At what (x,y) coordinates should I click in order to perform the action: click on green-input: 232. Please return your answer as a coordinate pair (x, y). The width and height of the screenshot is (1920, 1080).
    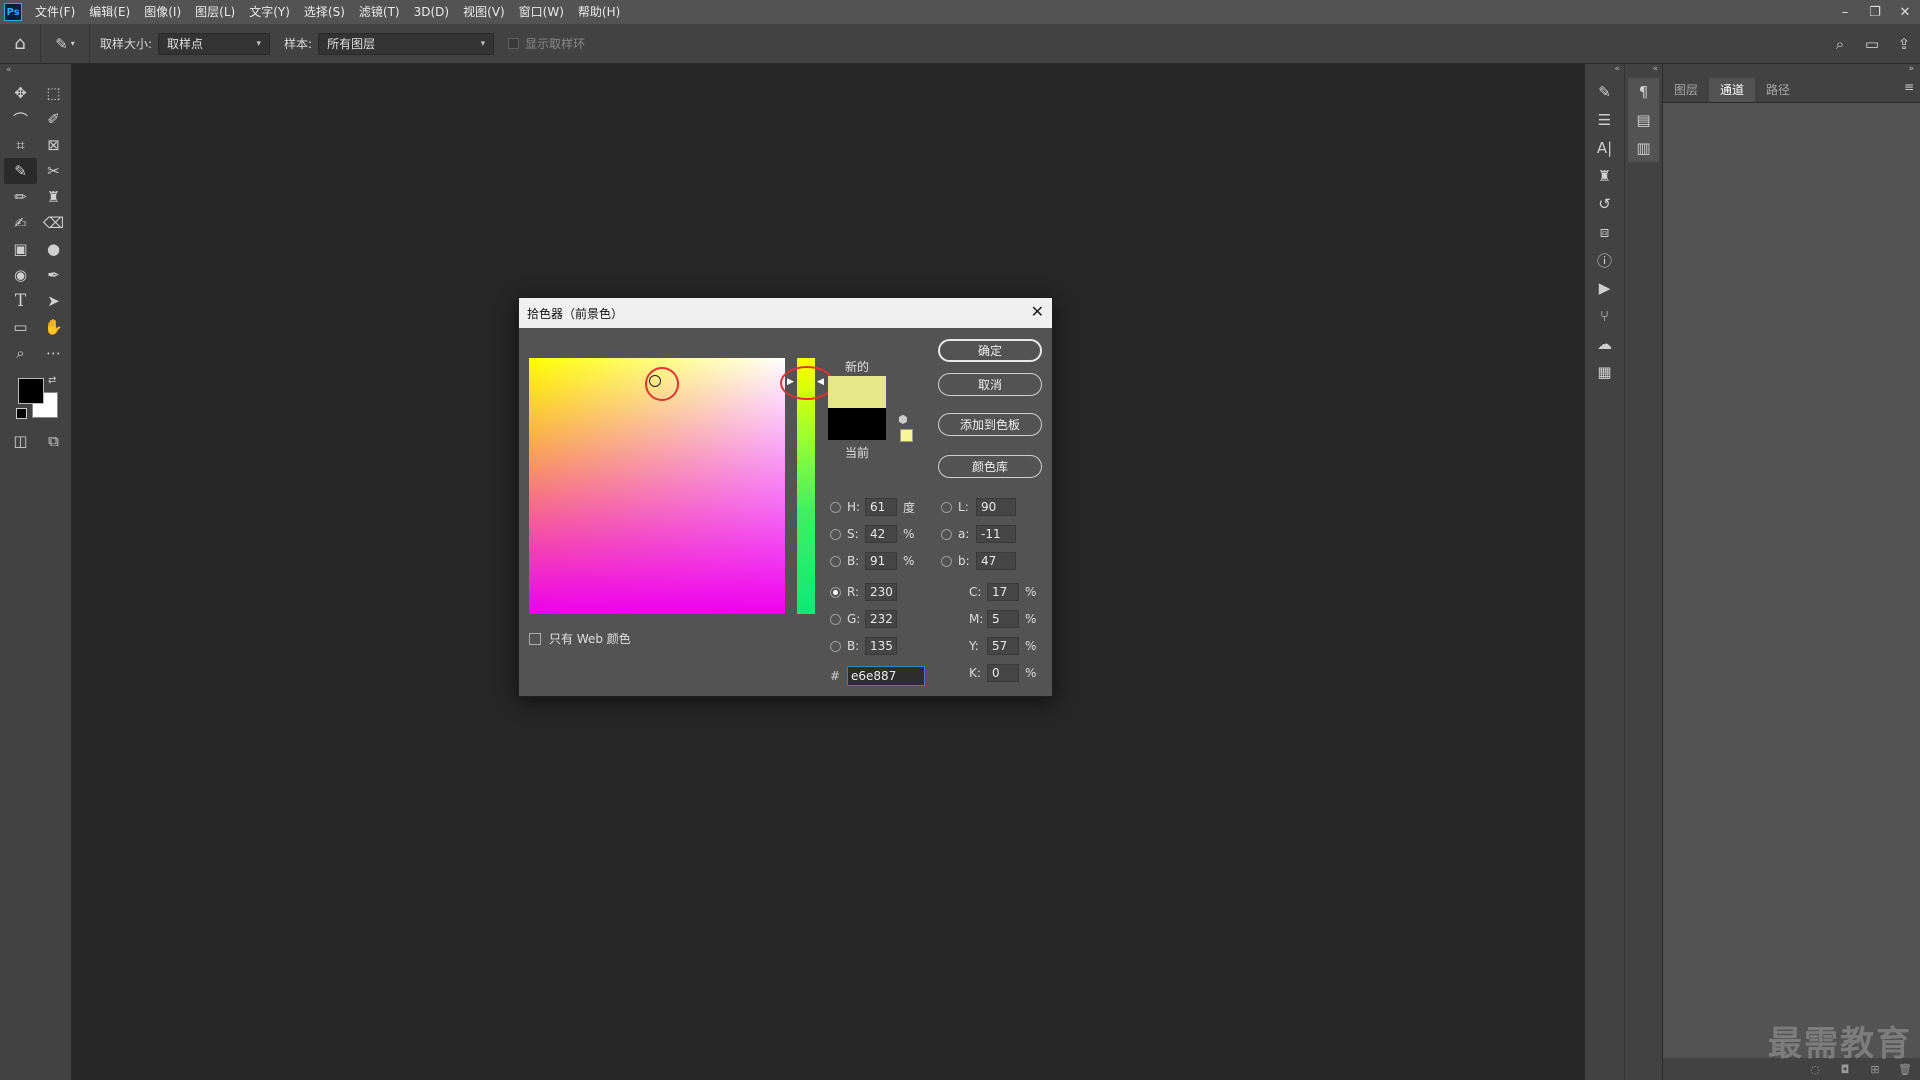
    Looking at the image, I should click on (881, 619).